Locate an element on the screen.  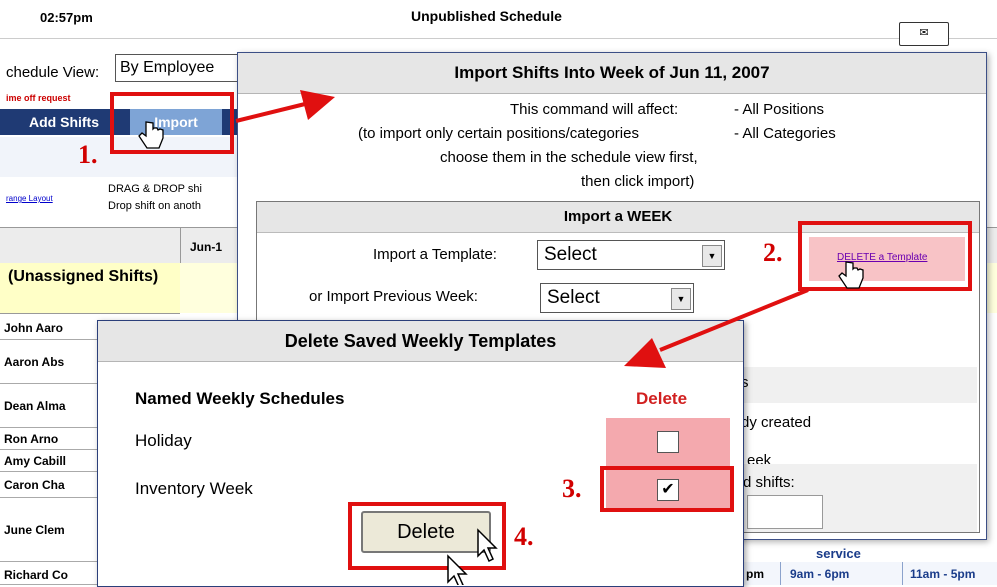
arrow-to-delete-dialog is located at coordinates (716, 328).